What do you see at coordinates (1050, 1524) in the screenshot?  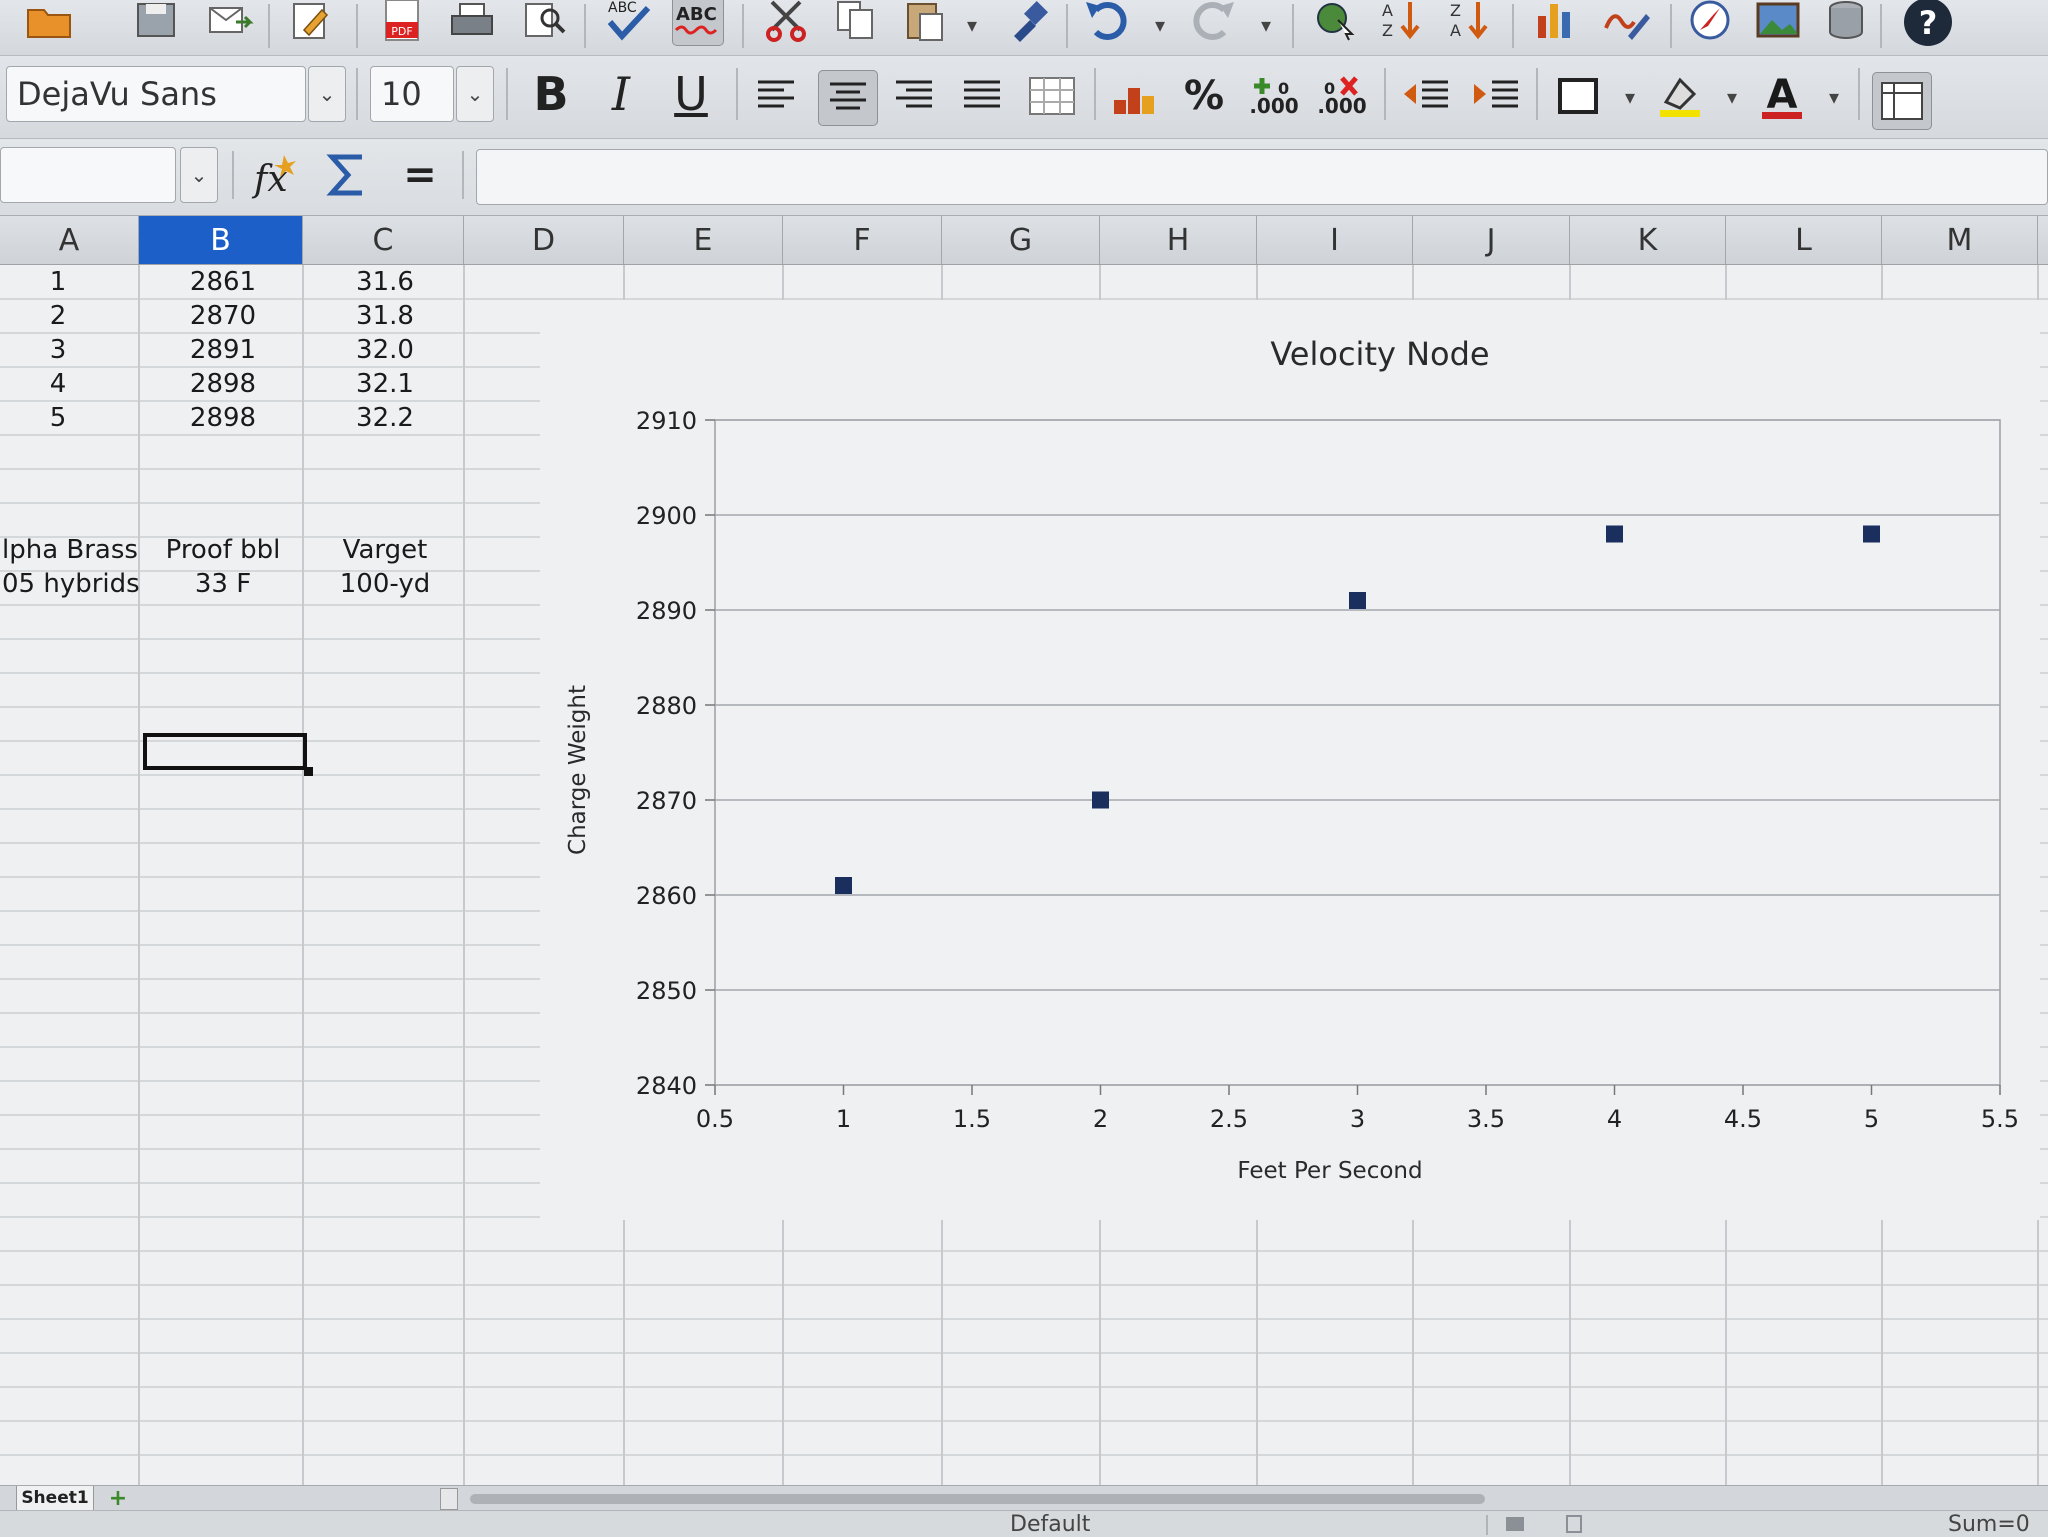 I see `page-style-status: Default` at bounding box center [1050, 1524].